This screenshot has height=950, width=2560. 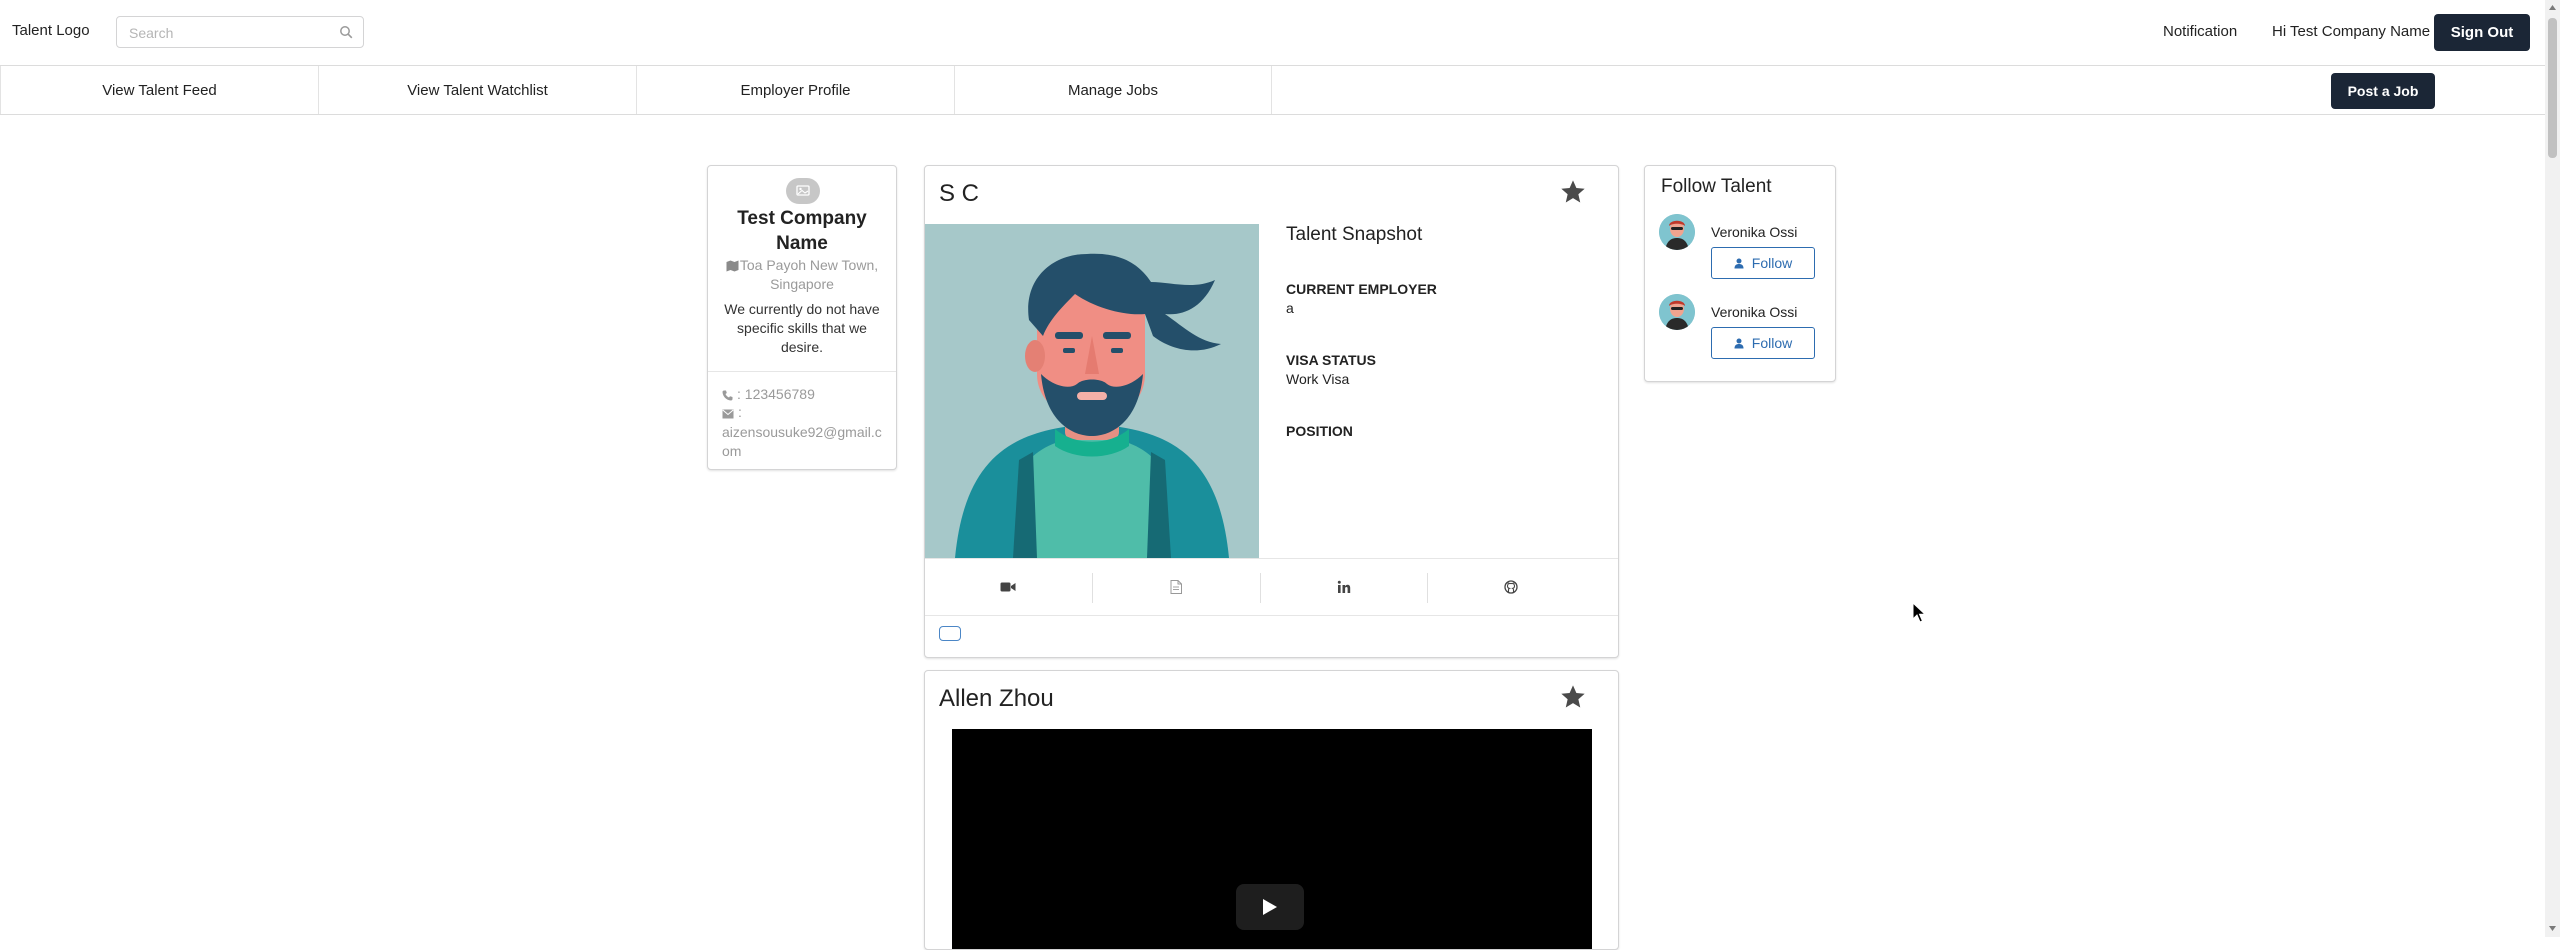 I want to click on resume-tool, so click(x=1176, y=587).